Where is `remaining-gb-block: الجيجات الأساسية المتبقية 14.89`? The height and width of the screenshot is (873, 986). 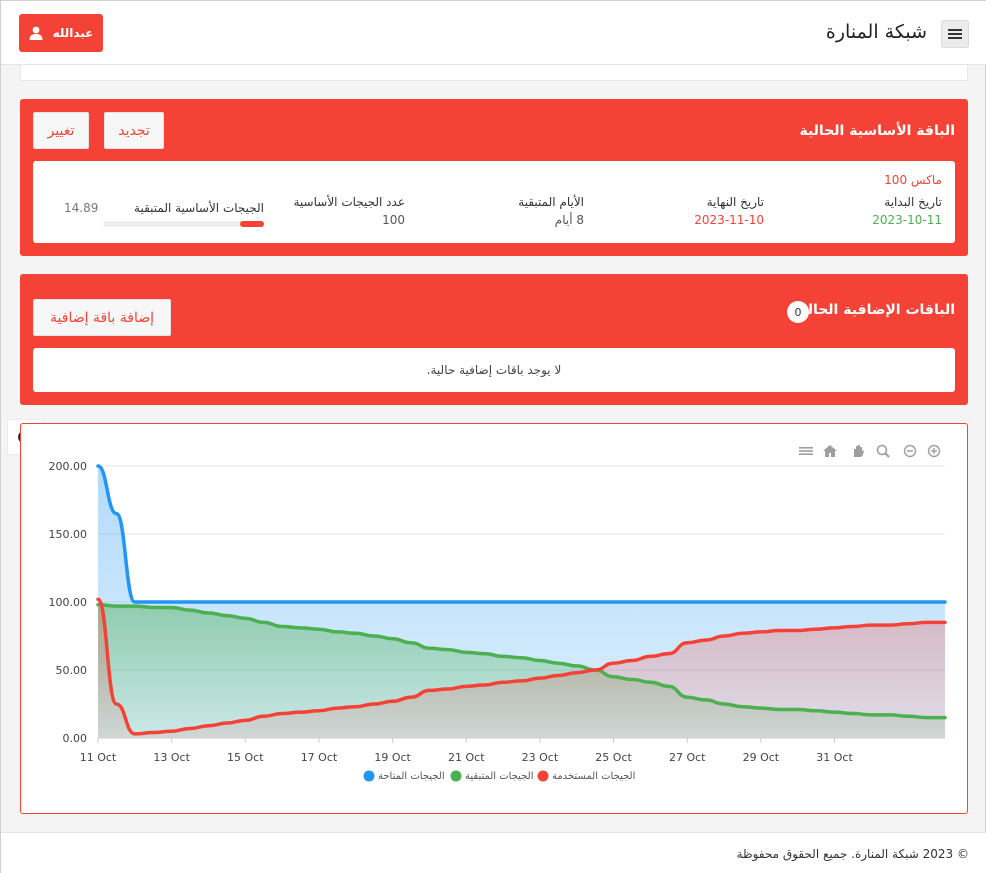 remaining-gb-block: الجيجات الأساسية المتبقية 14.89 is located at coordinates (164, 214).